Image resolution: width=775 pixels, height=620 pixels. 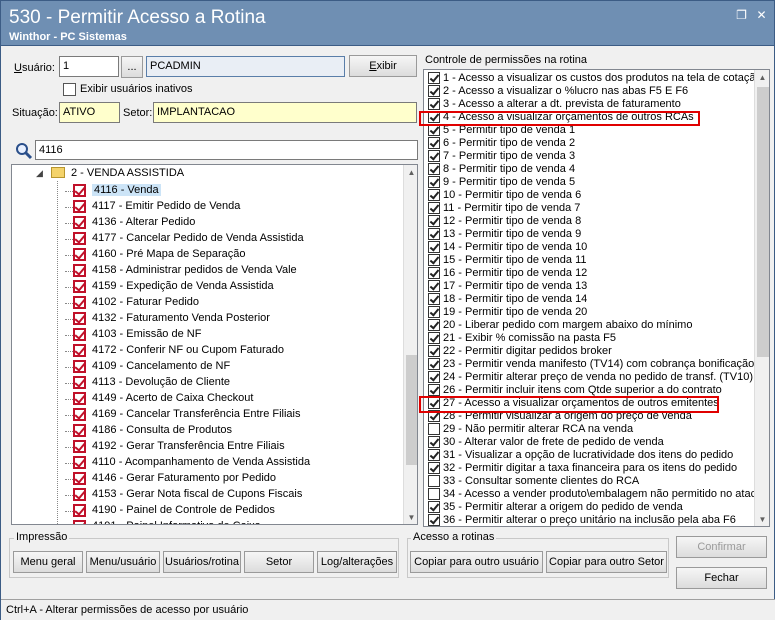 What do you see at coordinates (48, 562) in the screenshot?
I see `menu-geral-button: Menu geral` at bounding box center [48, 562].